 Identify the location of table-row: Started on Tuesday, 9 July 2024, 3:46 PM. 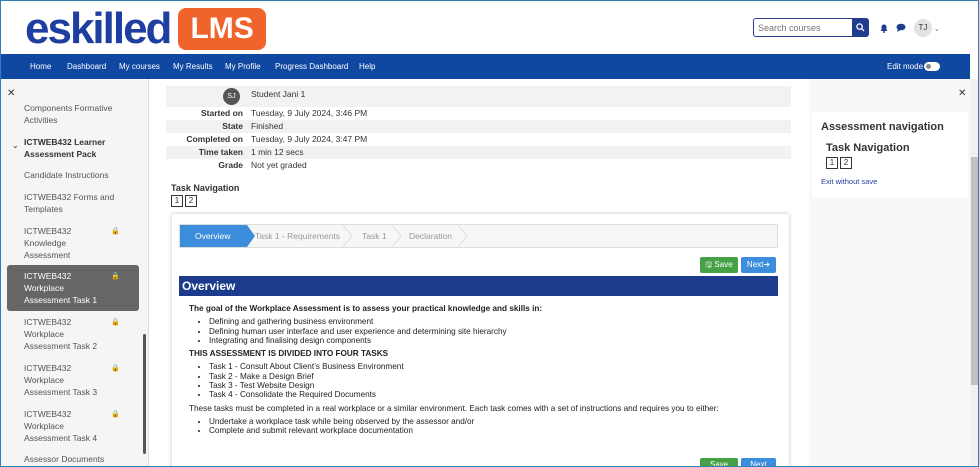
(478, 113).